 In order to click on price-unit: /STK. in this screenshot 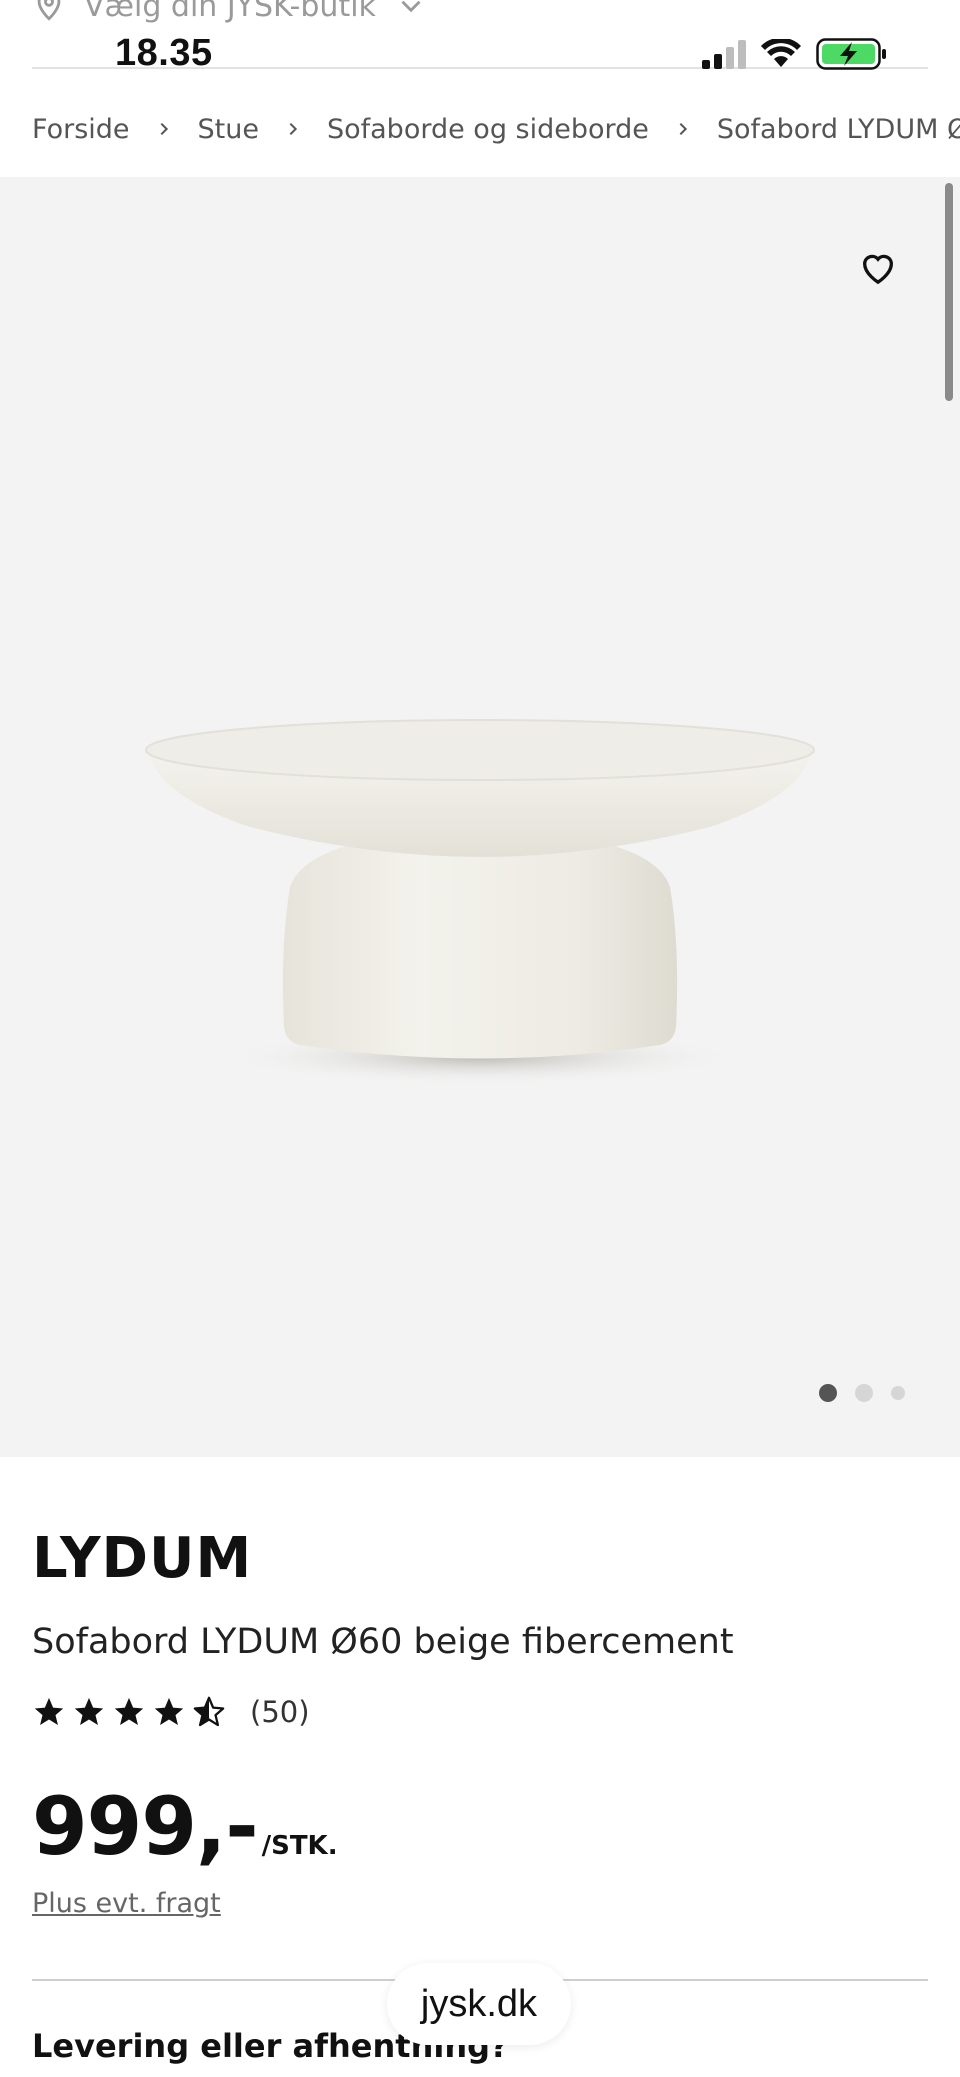, I will do `click(299, 1846)`.